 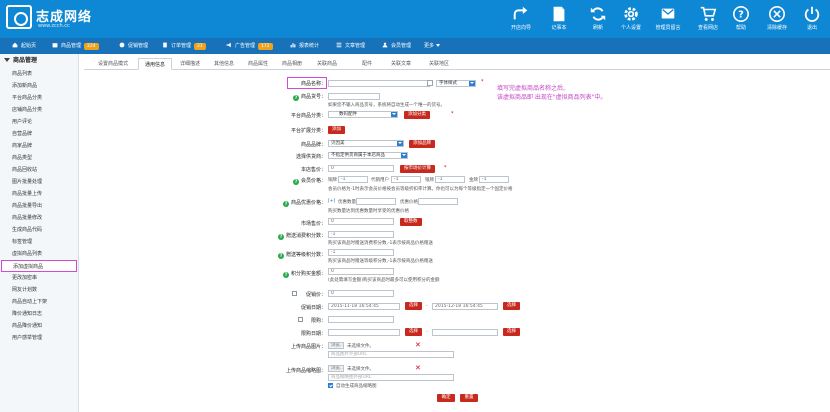 What do you see at coordinates (113, 64) in the screenshot?
I see `tab-goods-mode: 设置商品模式` at bounding box center [113, 64].